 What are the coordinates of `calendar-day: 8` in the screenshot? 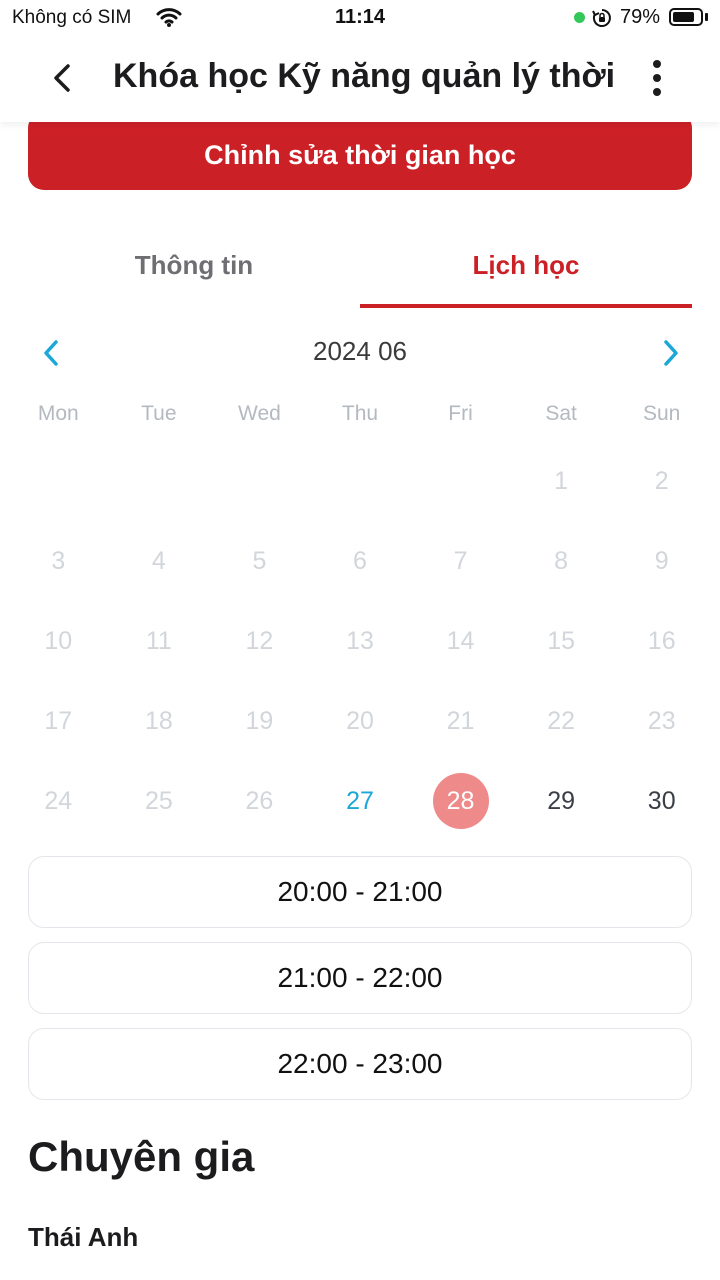 It's located at (561, 561).